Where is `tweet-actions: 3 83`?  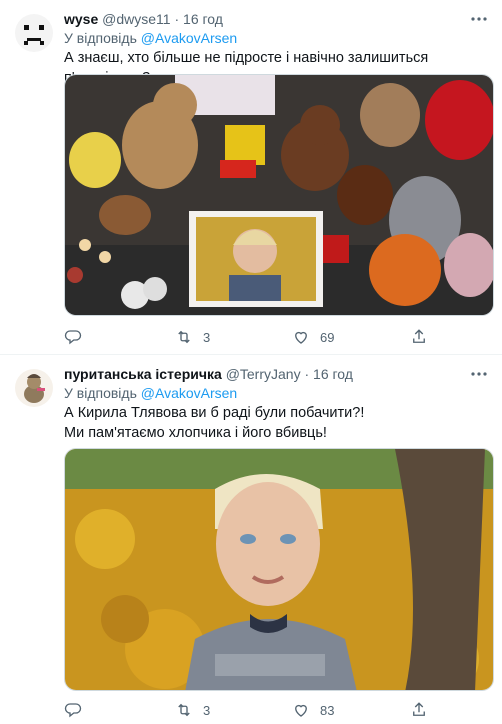
tweet-actions: 3 83 is located at coordinates (274, 710).